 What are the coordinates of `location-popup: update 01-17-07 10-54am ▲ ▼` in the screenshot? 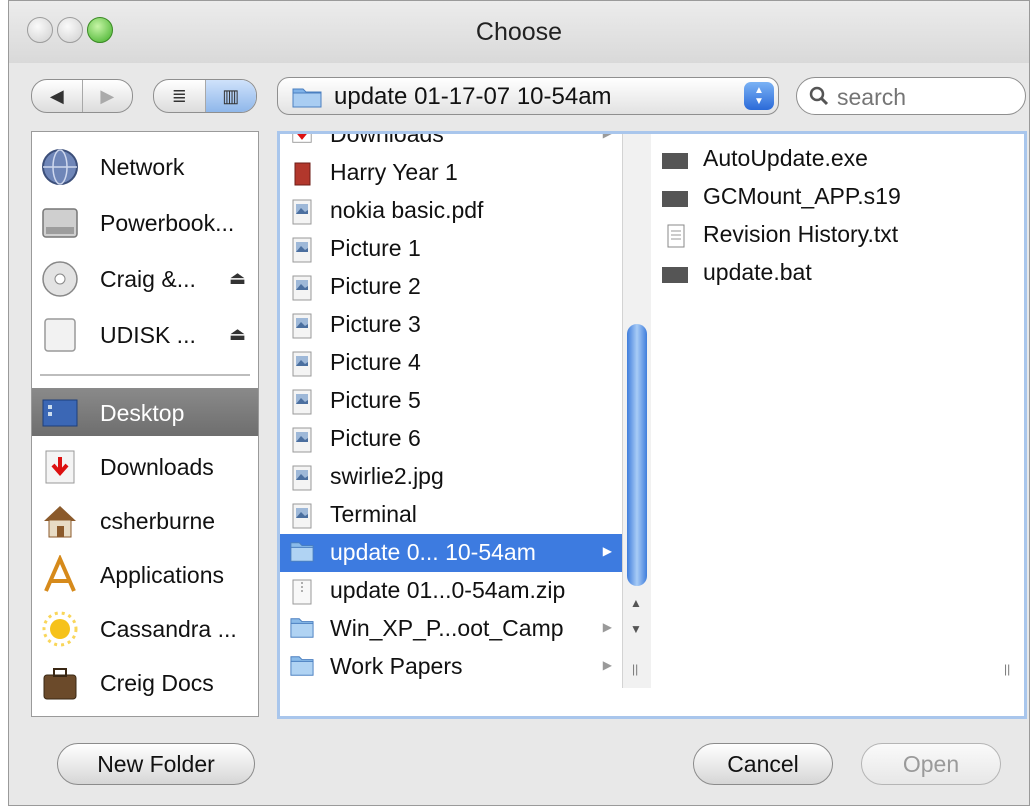 It's located at (528, 96).